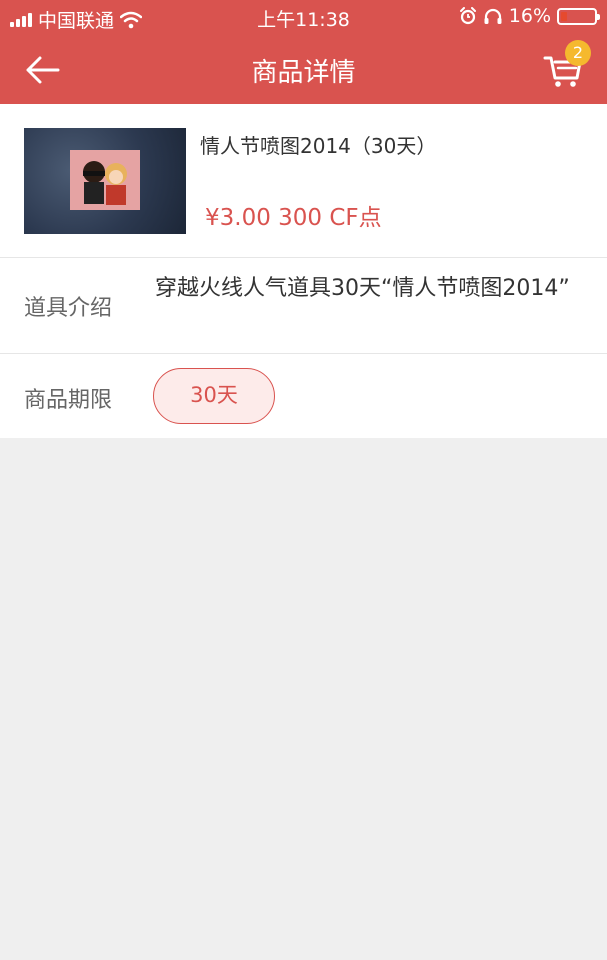 The width and height of the screenshot is (607, 960). I want to click on period-label: 商品期限, so click(68, 400).